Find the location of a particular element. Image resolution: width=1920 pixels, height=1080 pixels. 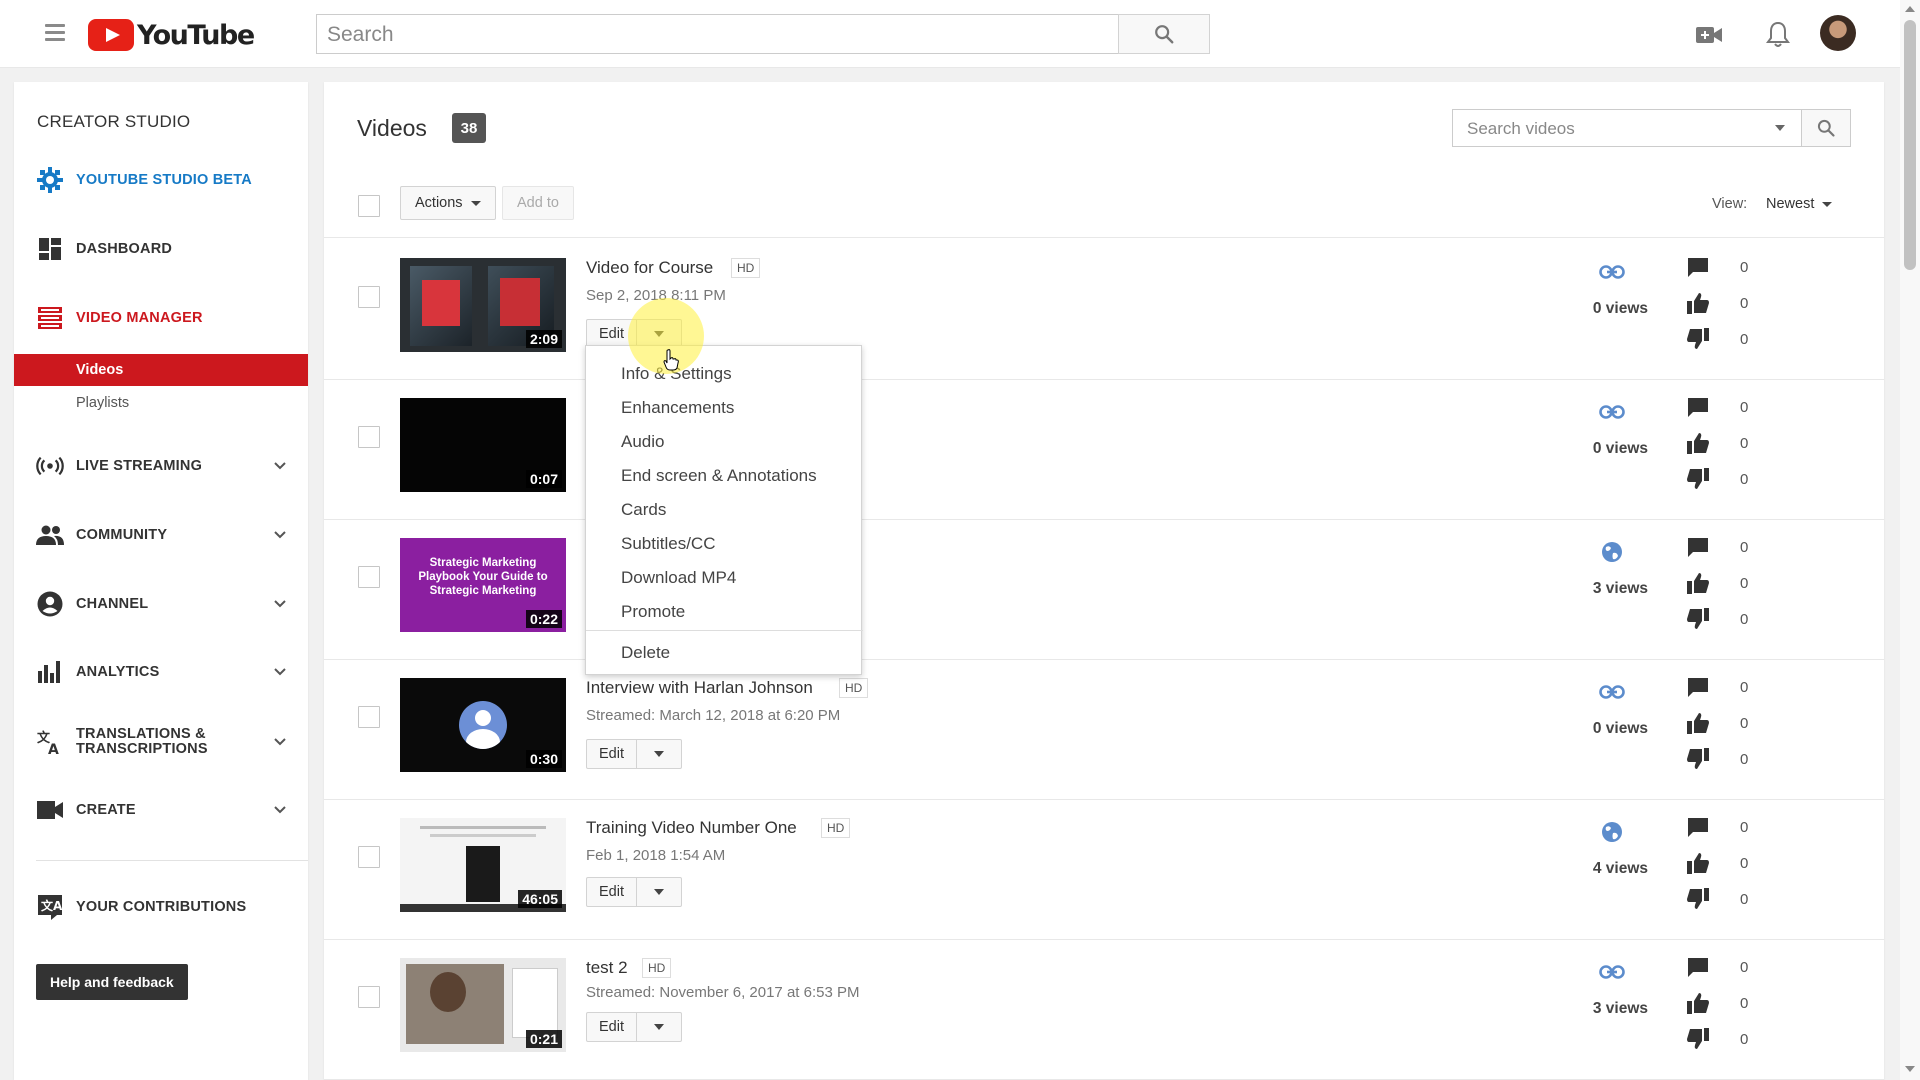

nav-youtube-studio-beta: YOUTUBE STUDIO BETA is located at coordinates (161, 180).